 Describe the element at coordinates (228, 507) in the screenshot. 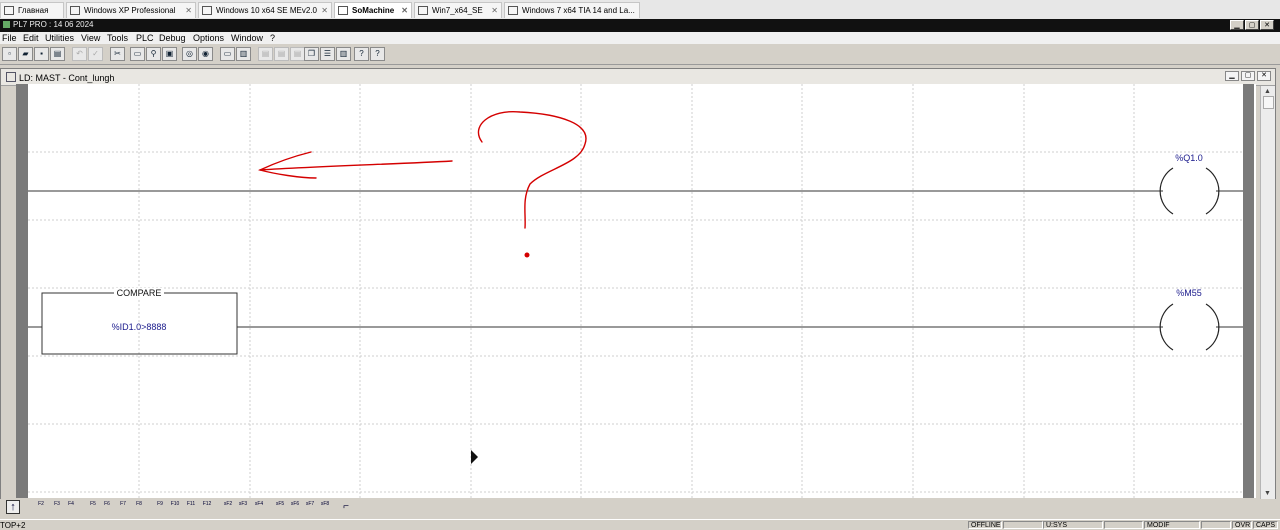

I see `palette-jump: sF2` at that location.